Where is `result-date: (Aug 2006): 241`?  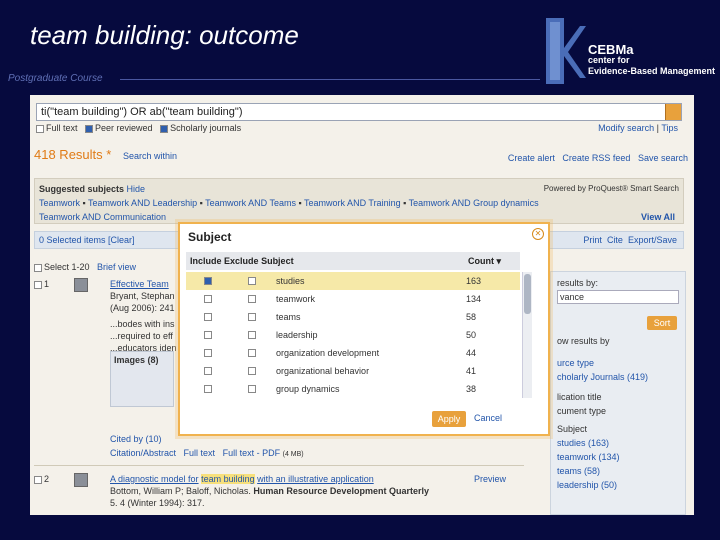 result-date: (Aug 2006): 241 is located at coordinates (142, 308).